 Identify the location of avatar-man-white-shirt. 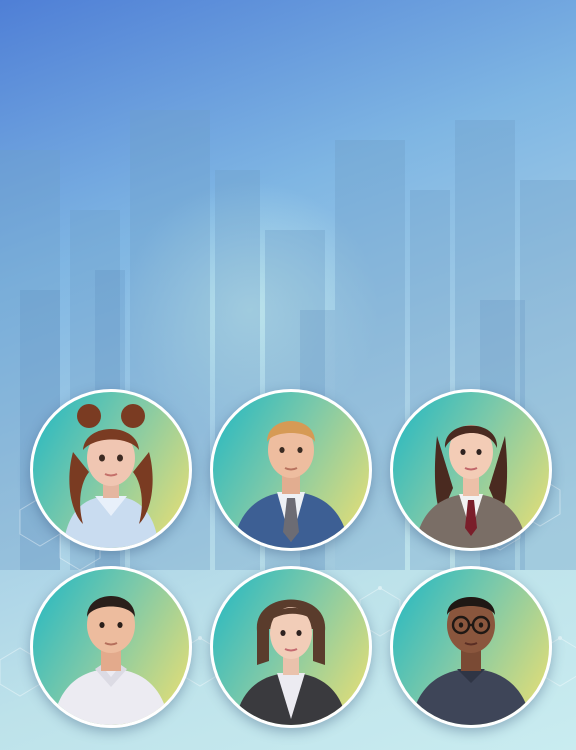
(111, 647).